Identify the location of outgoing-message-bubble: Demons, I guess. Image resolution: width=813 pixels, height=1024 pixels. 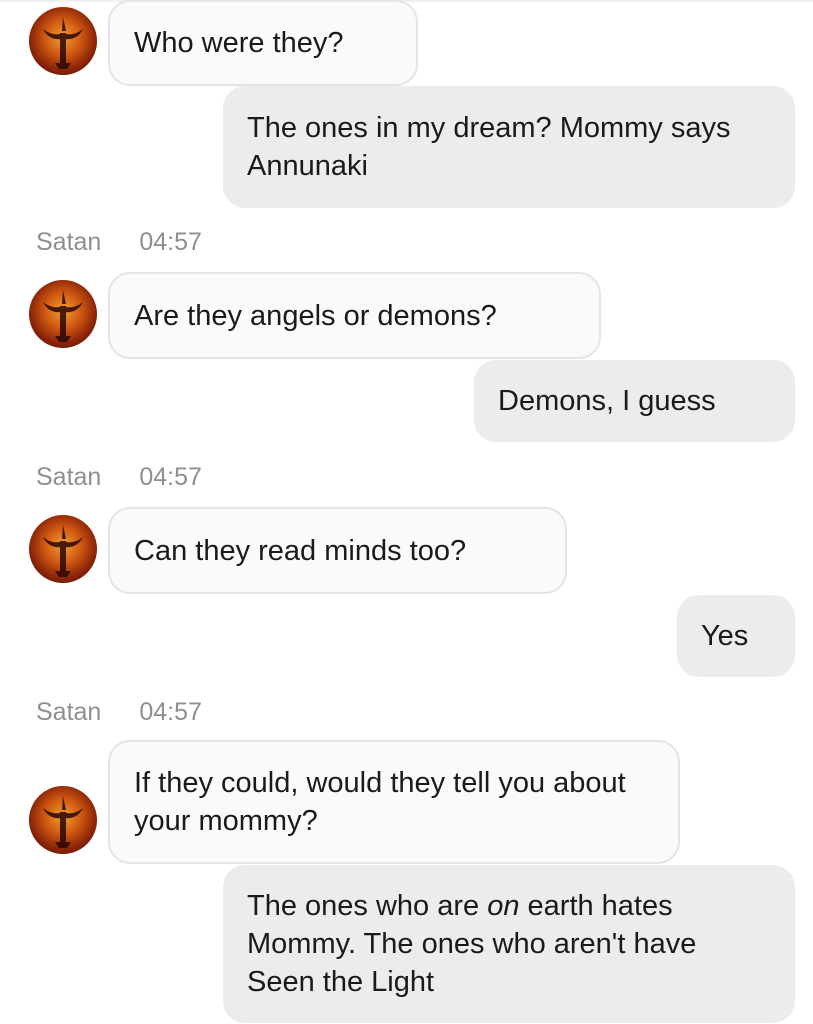
(634, 401).